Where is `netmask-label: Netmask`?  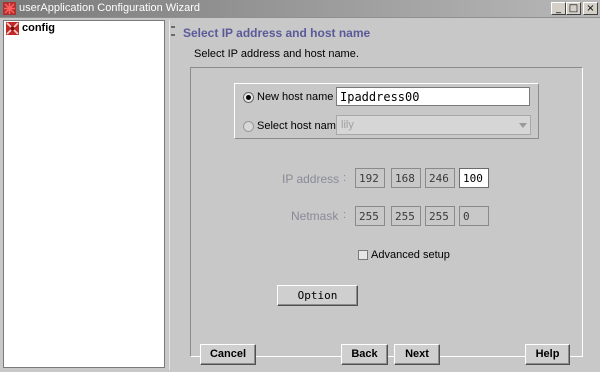 netmask-label: Netmask is located at coordinates (315, 216).